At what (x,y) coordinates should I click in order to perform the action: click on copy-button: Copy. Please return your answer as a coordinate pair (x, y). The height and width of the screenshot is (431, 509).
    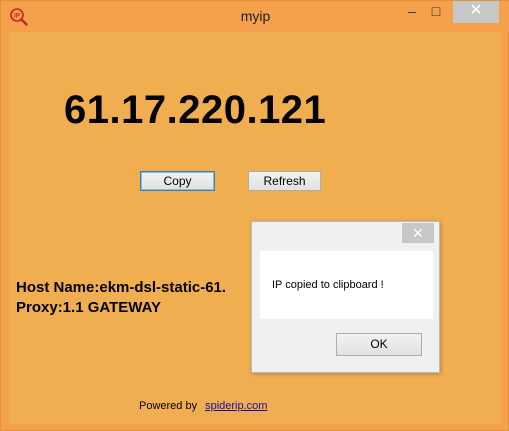
    Looking at the image, I should click on (177, 181).